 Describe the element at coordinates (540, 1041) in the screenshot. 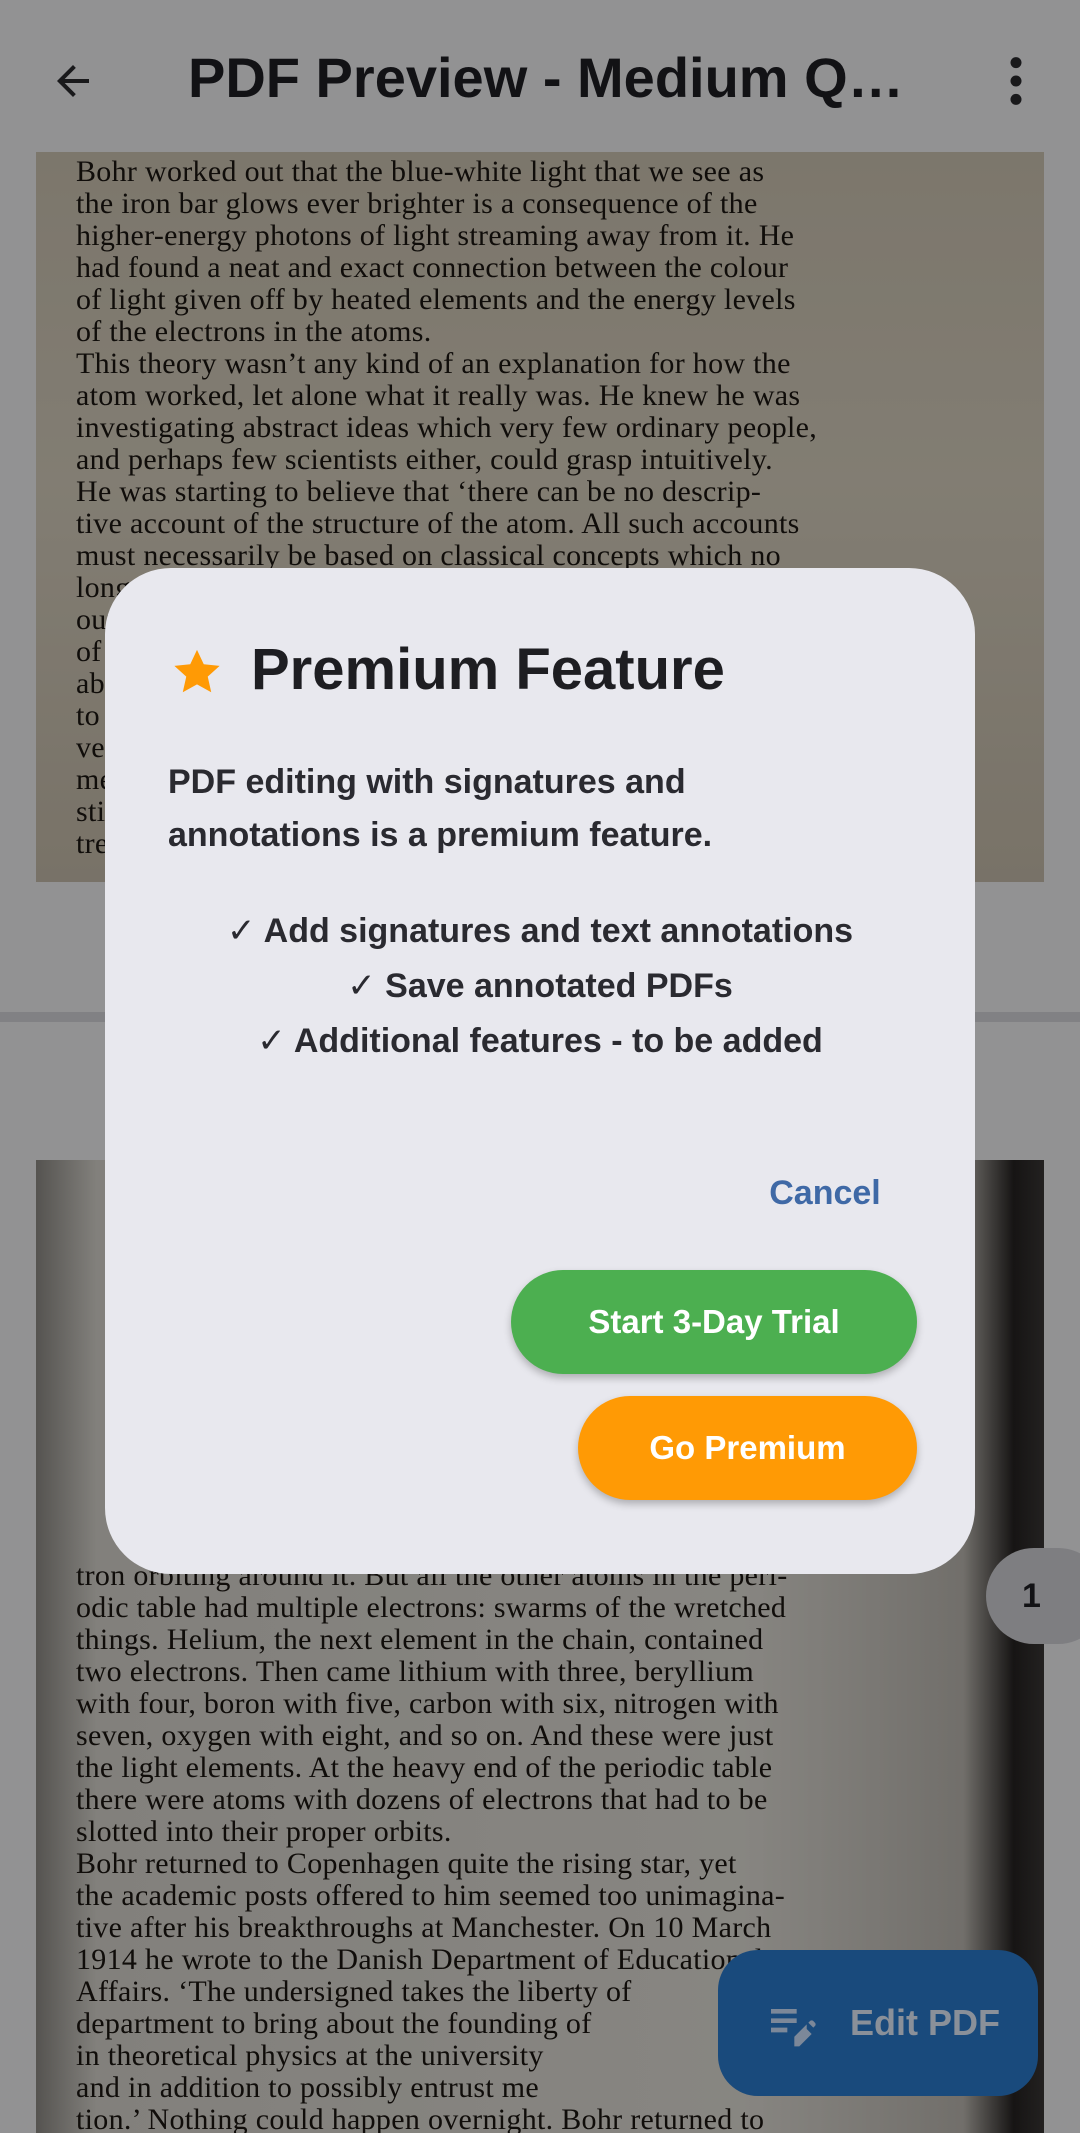

I see `feature-item: ✓ Additional features - to be added` at that location.